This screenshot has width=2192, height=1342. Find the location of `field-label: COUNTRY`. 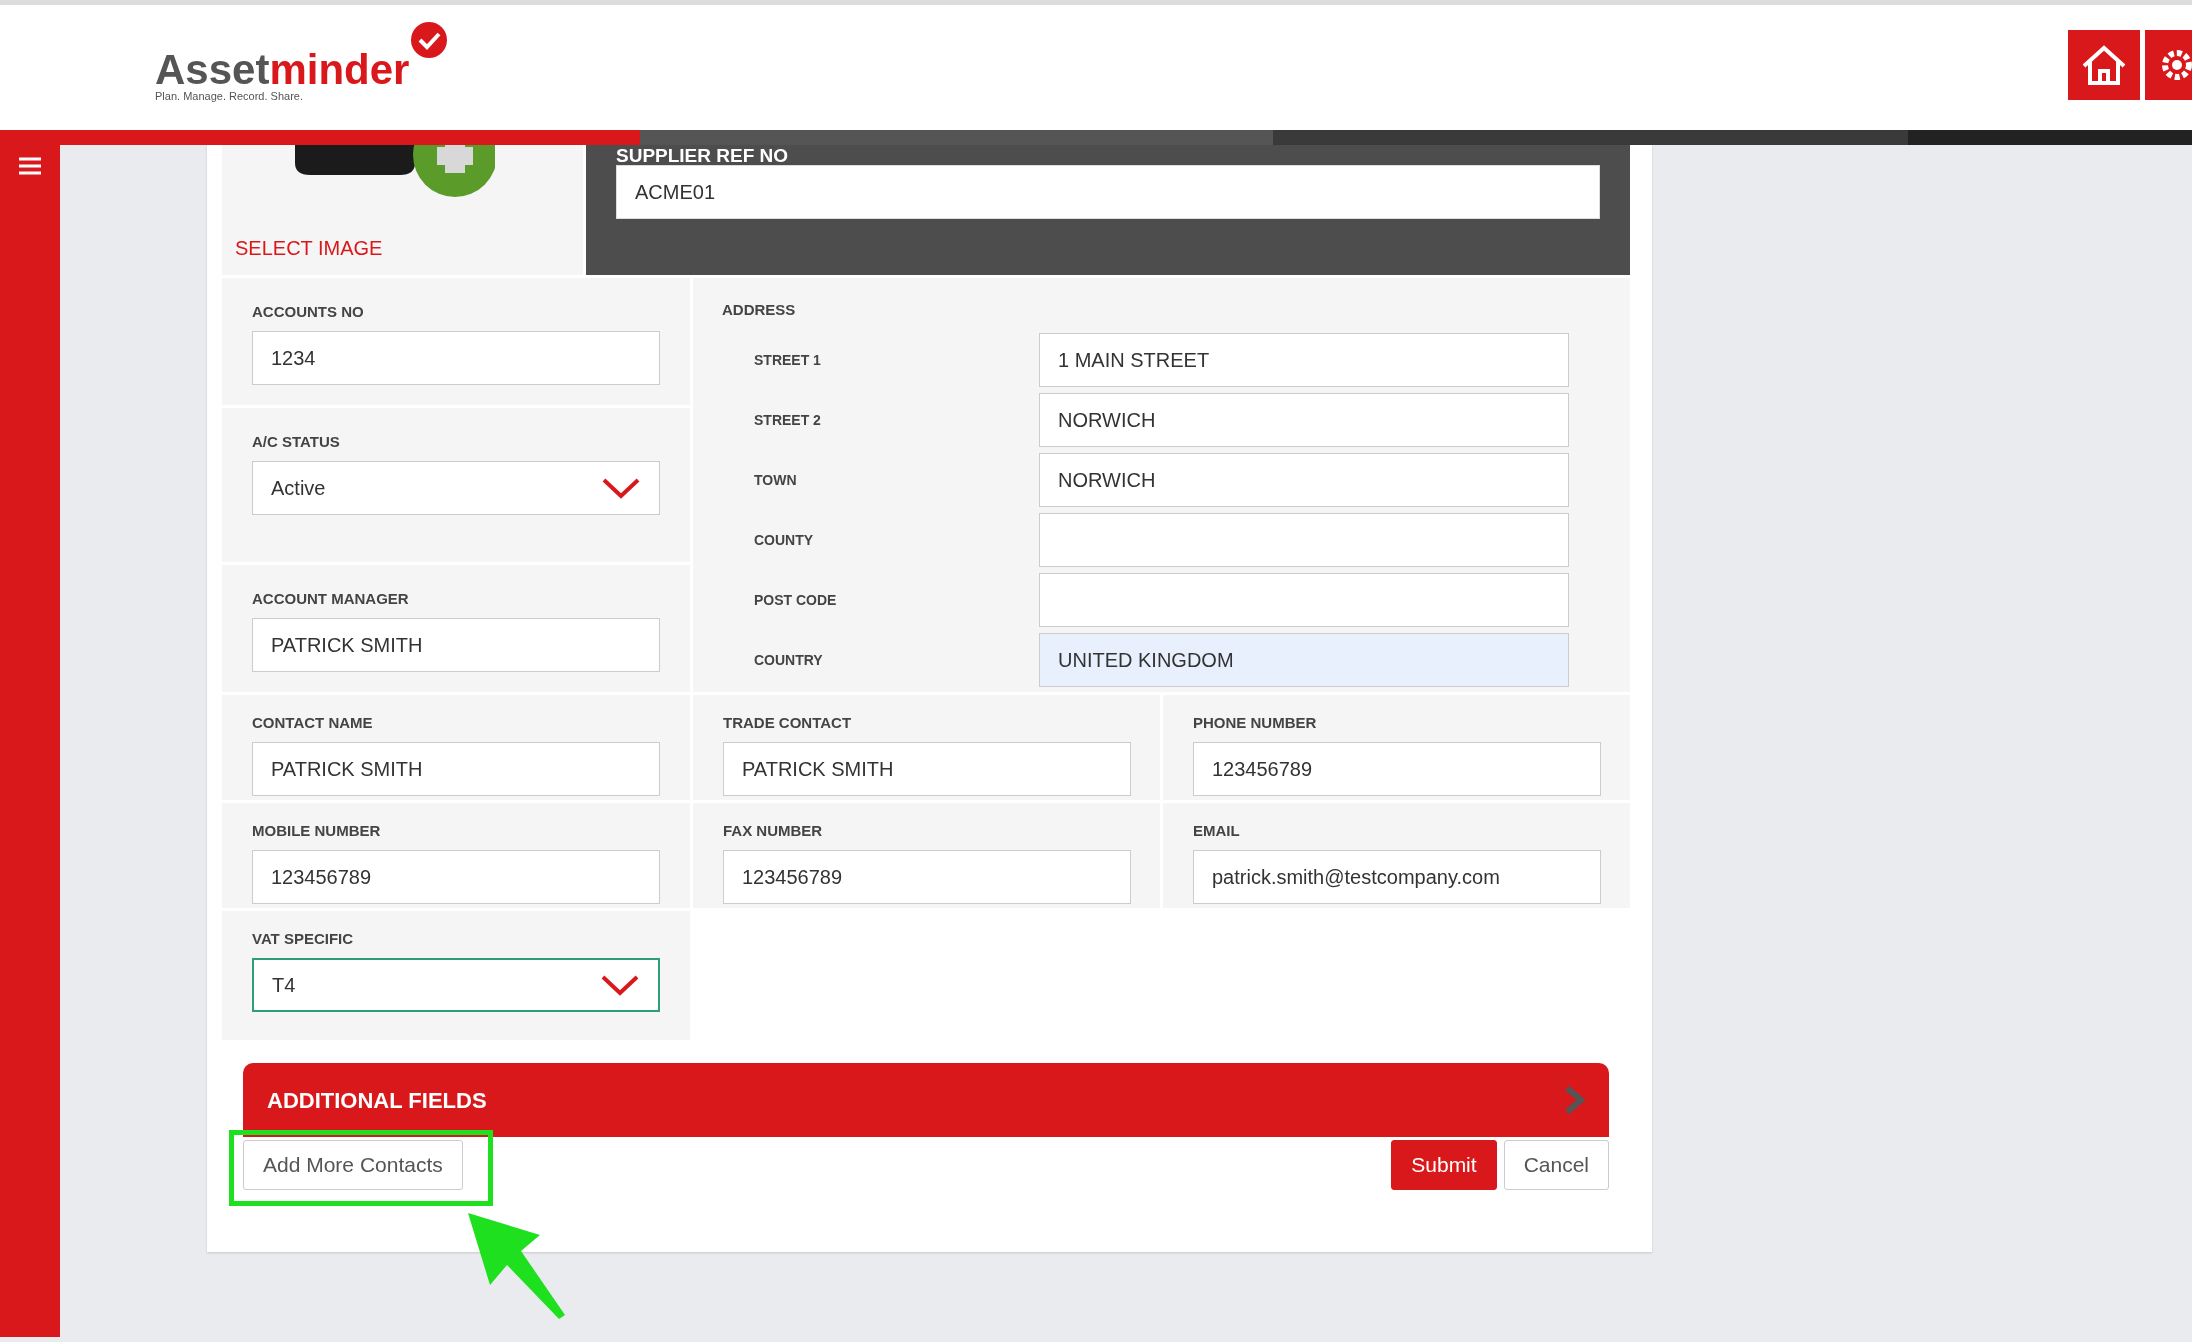

field-label: COUNTRY is located at coordinates (788, 660).